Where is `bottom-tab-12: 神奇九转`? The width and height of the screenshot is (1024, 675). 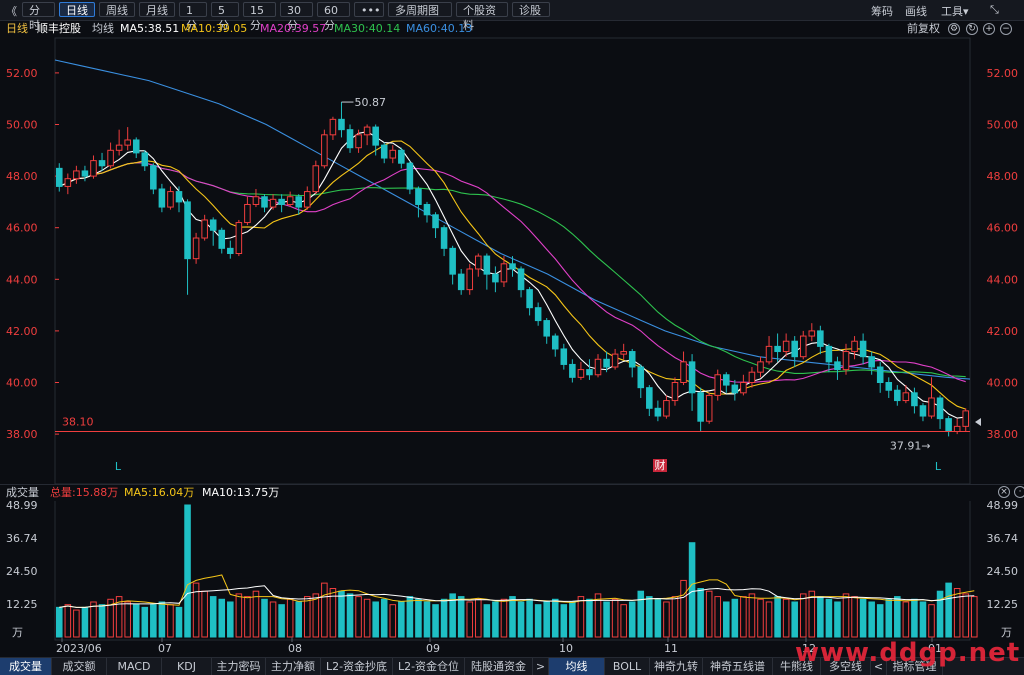 bottom-tab-12: 神奇九转 is located at coordinates (676, 666).